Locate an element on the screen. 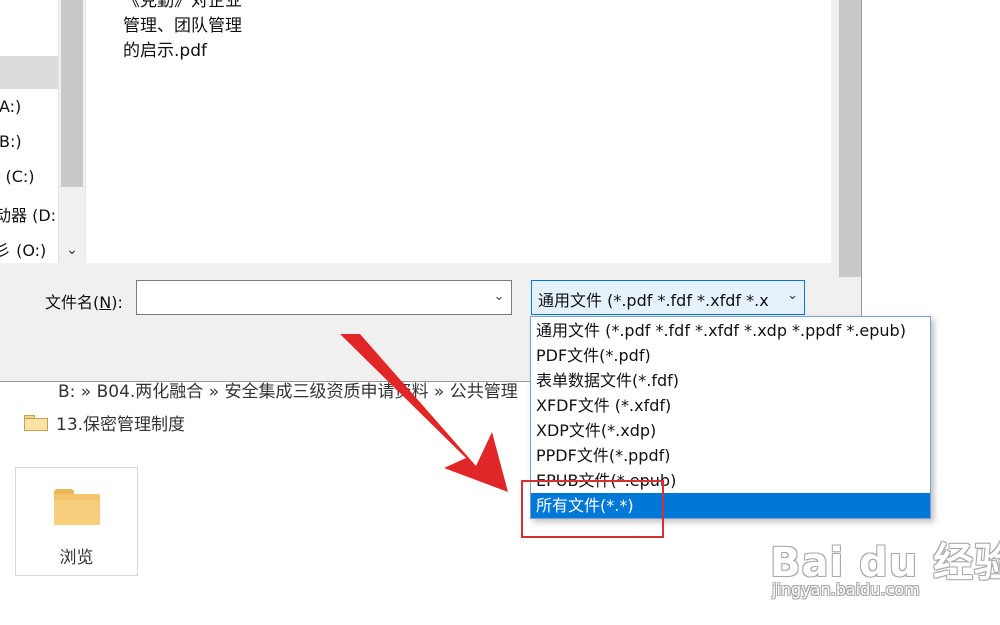 Image resolution: width=1000 pixels, height=625 pixels. file-item-line: 《克勤》对企业 is located at coordinates (182, 5).